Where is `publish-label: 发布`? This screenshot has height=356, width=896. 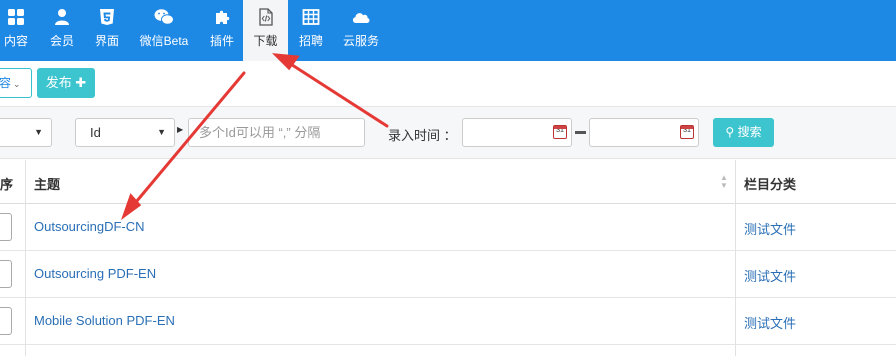
publish-label: 发布 is located at coordinates (58, 82).